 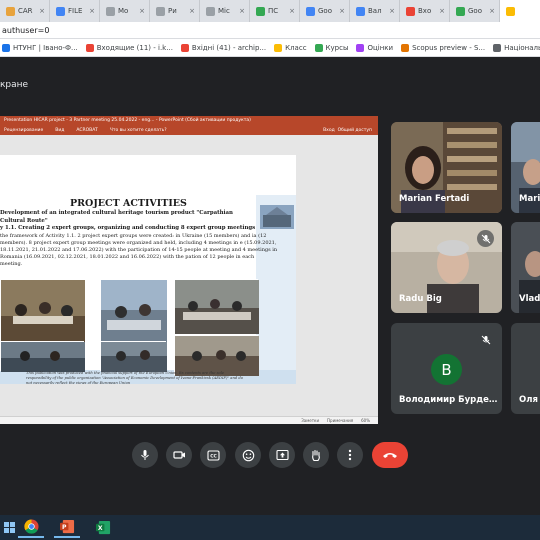 I want to click on browser-tab: Mic ×, so click(x=225, y=11).